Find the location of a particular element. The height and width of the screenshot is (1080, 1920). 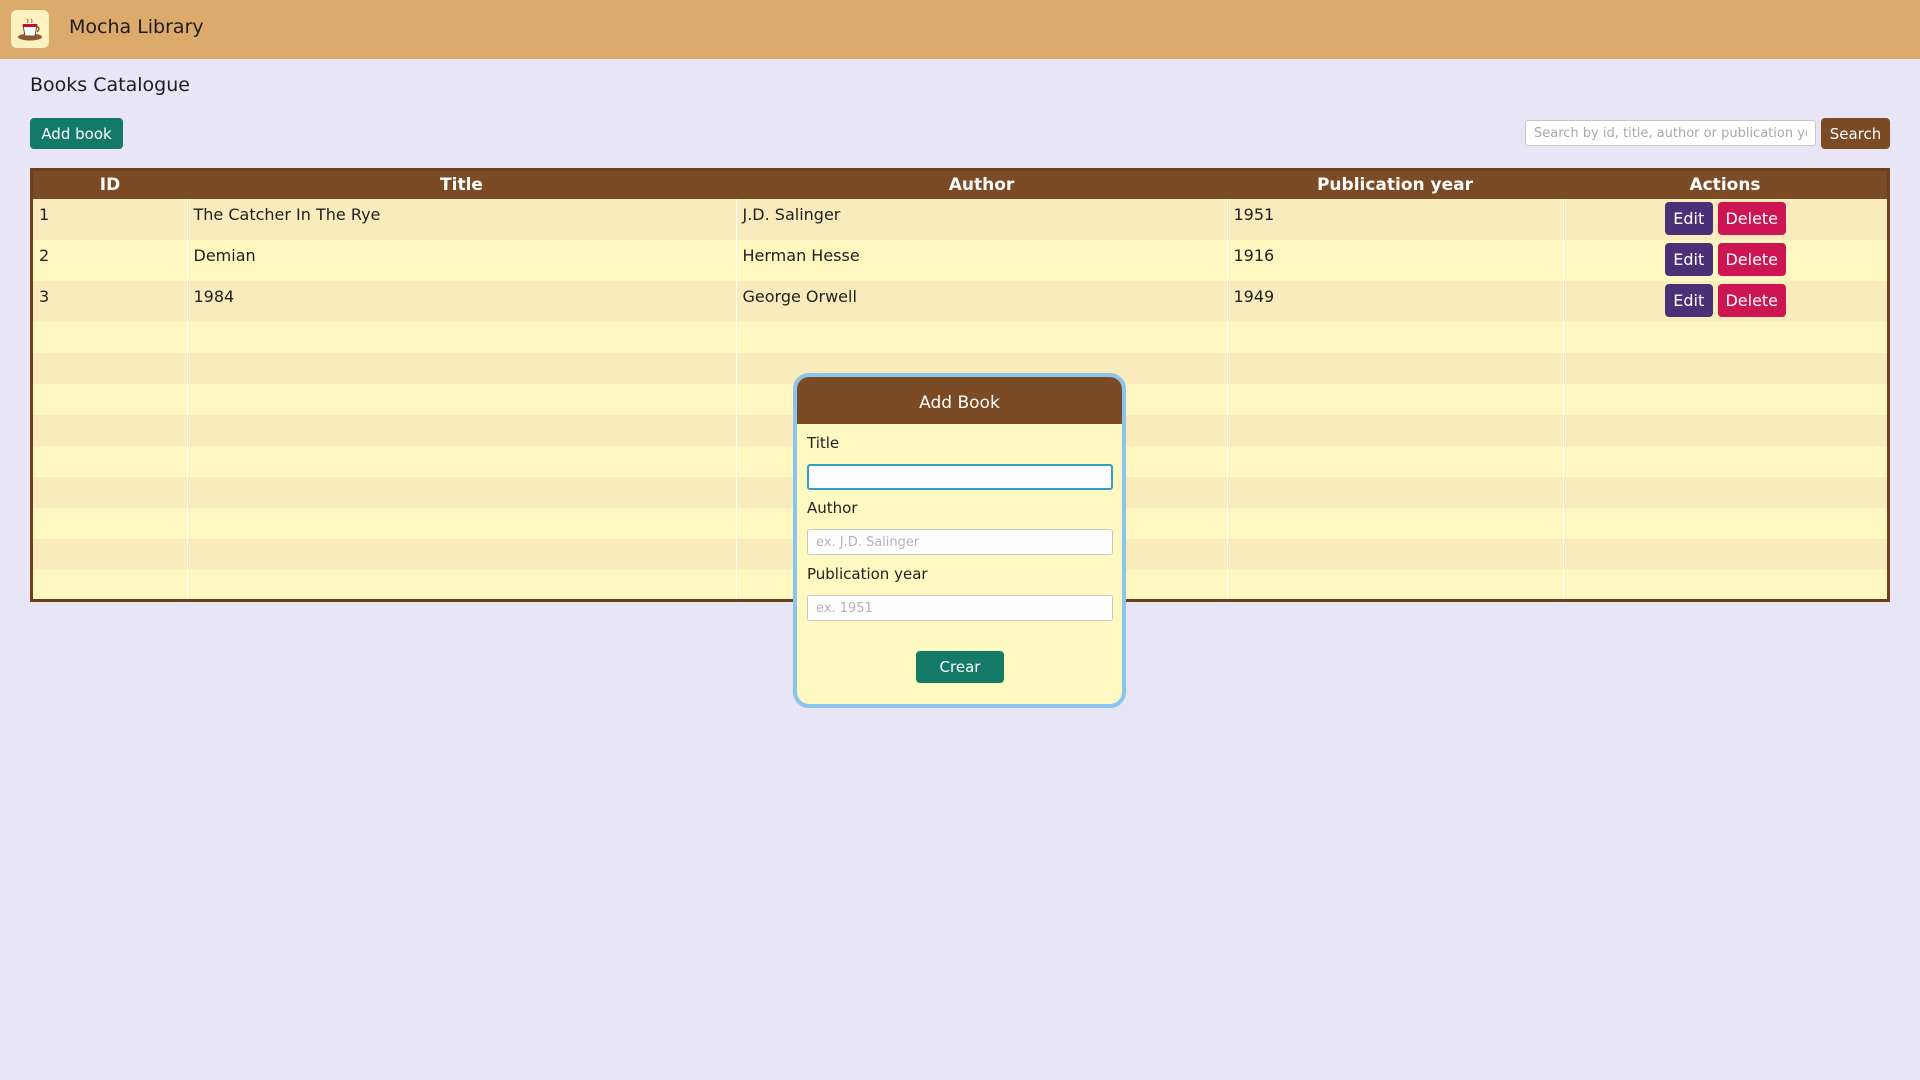

search-button: Search is located at coordinates (1855, 133).